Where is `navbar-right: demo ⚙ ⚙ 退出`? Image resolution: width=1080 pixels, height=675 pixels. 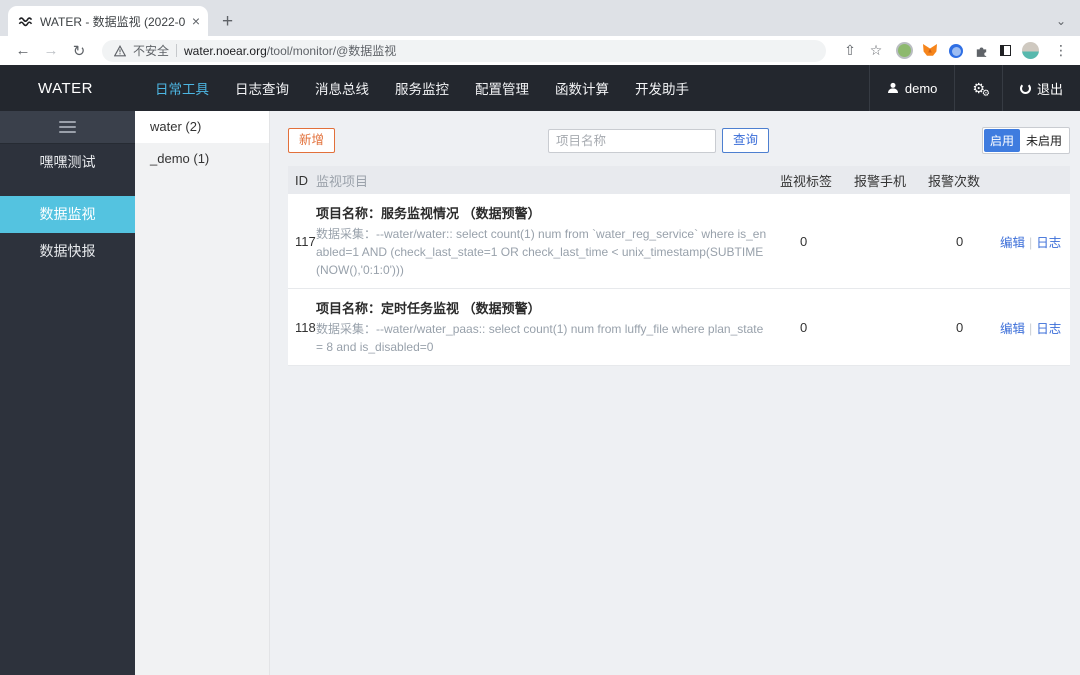
navbar-right: demo ⚙ ⚙ 退出 is located at coordinates (974, 88).